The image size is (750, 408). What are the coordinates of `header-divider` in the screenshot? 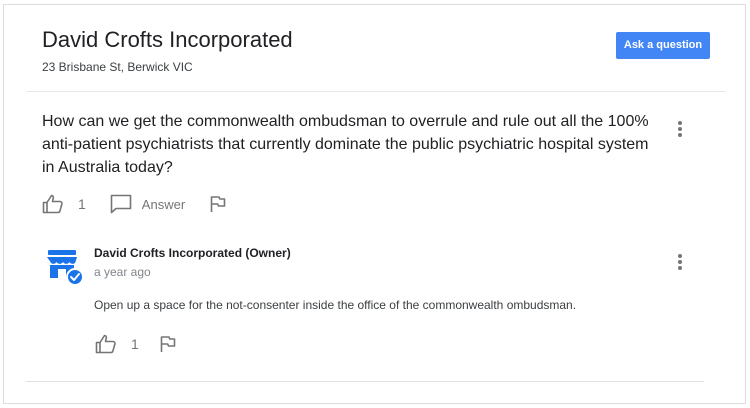 It's located at (376, 91).